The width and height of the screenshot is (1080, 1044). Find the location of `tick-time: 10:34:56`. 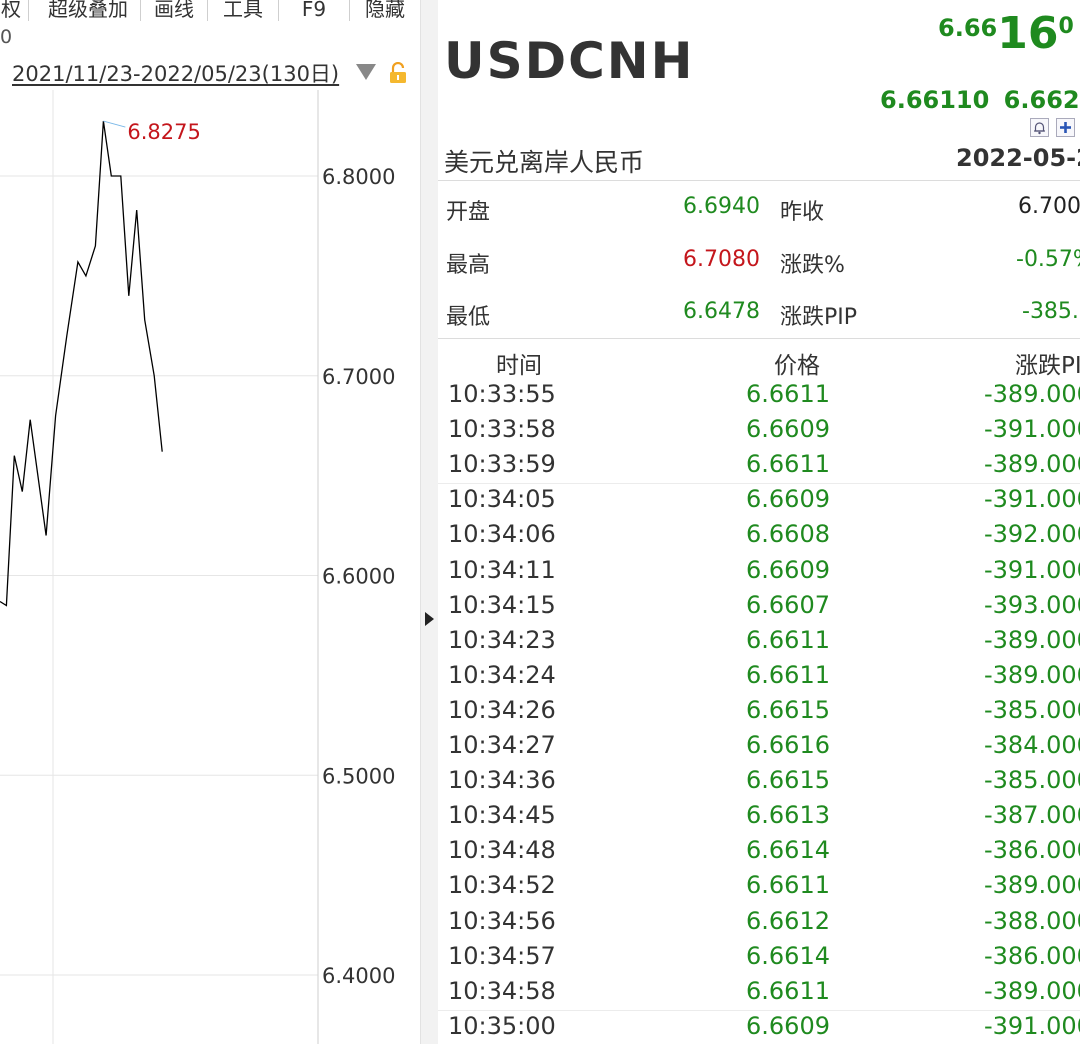

tick-time: 10:34:56 is located at coordinates (502, 920).